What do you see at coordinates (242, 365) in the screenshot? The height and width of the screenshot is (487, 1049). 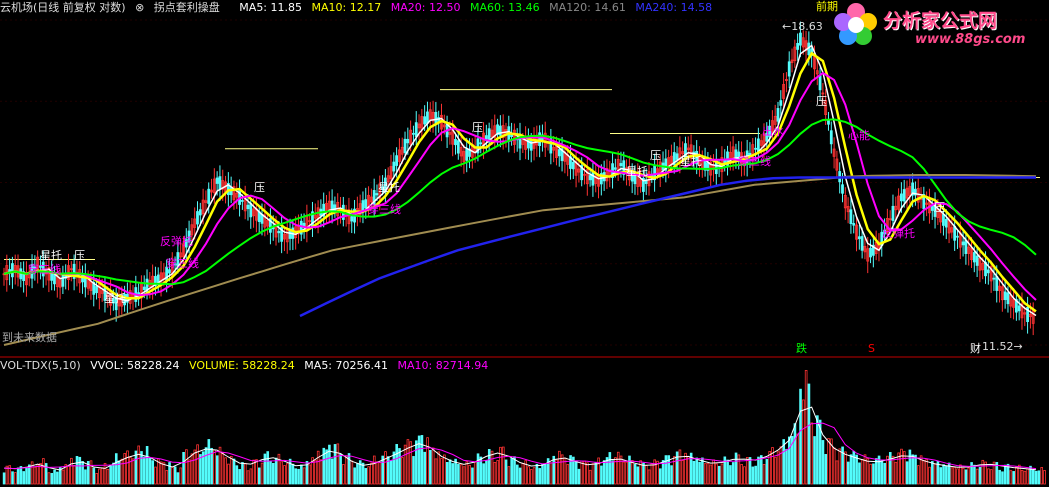 I see `volume-value: VOLUME: 58228.24` at bounding box center [242, 365].